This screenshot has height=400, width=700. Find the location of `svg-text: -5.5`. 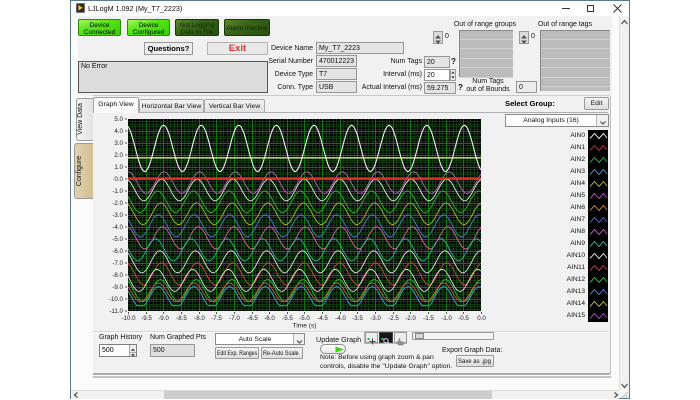

svg-text: -5.5 is located at coordinates (287, 318).